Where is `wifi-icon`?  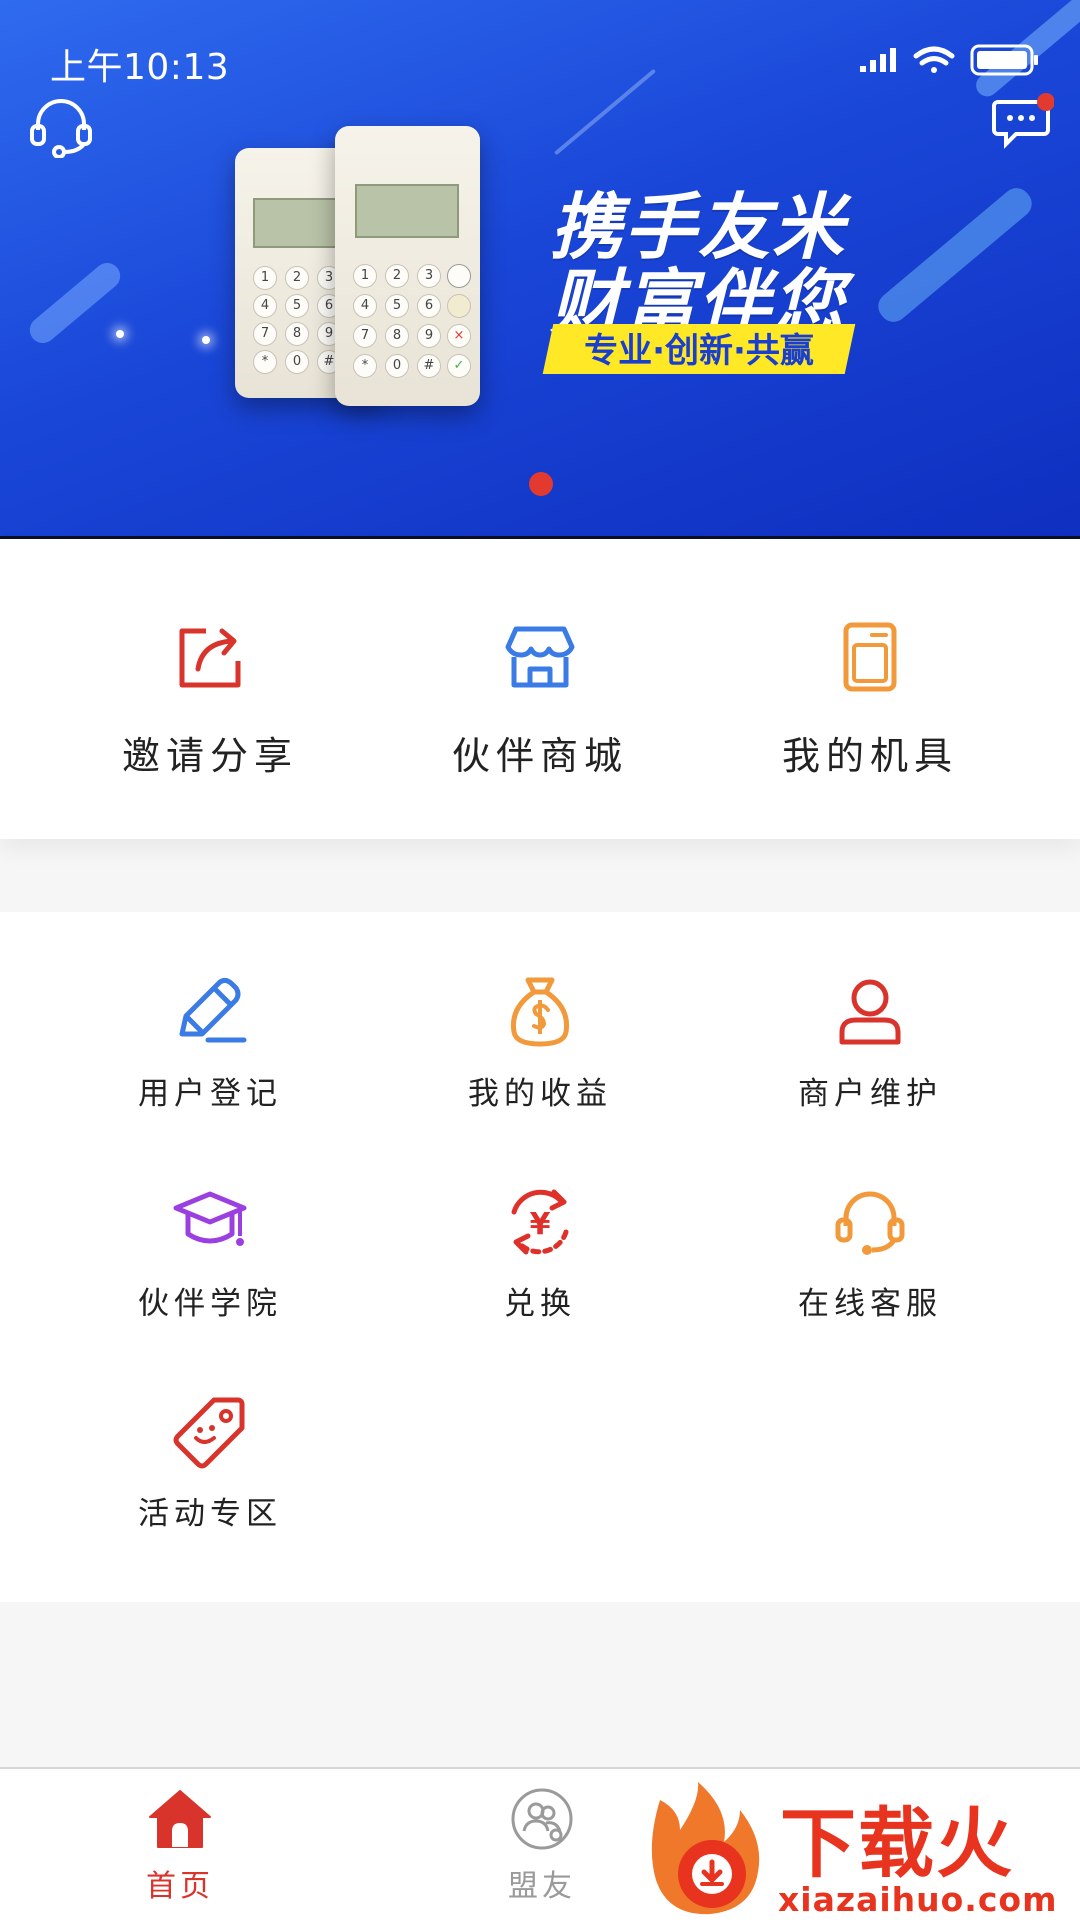 wifi-icon is located at coordinates (934, 59).